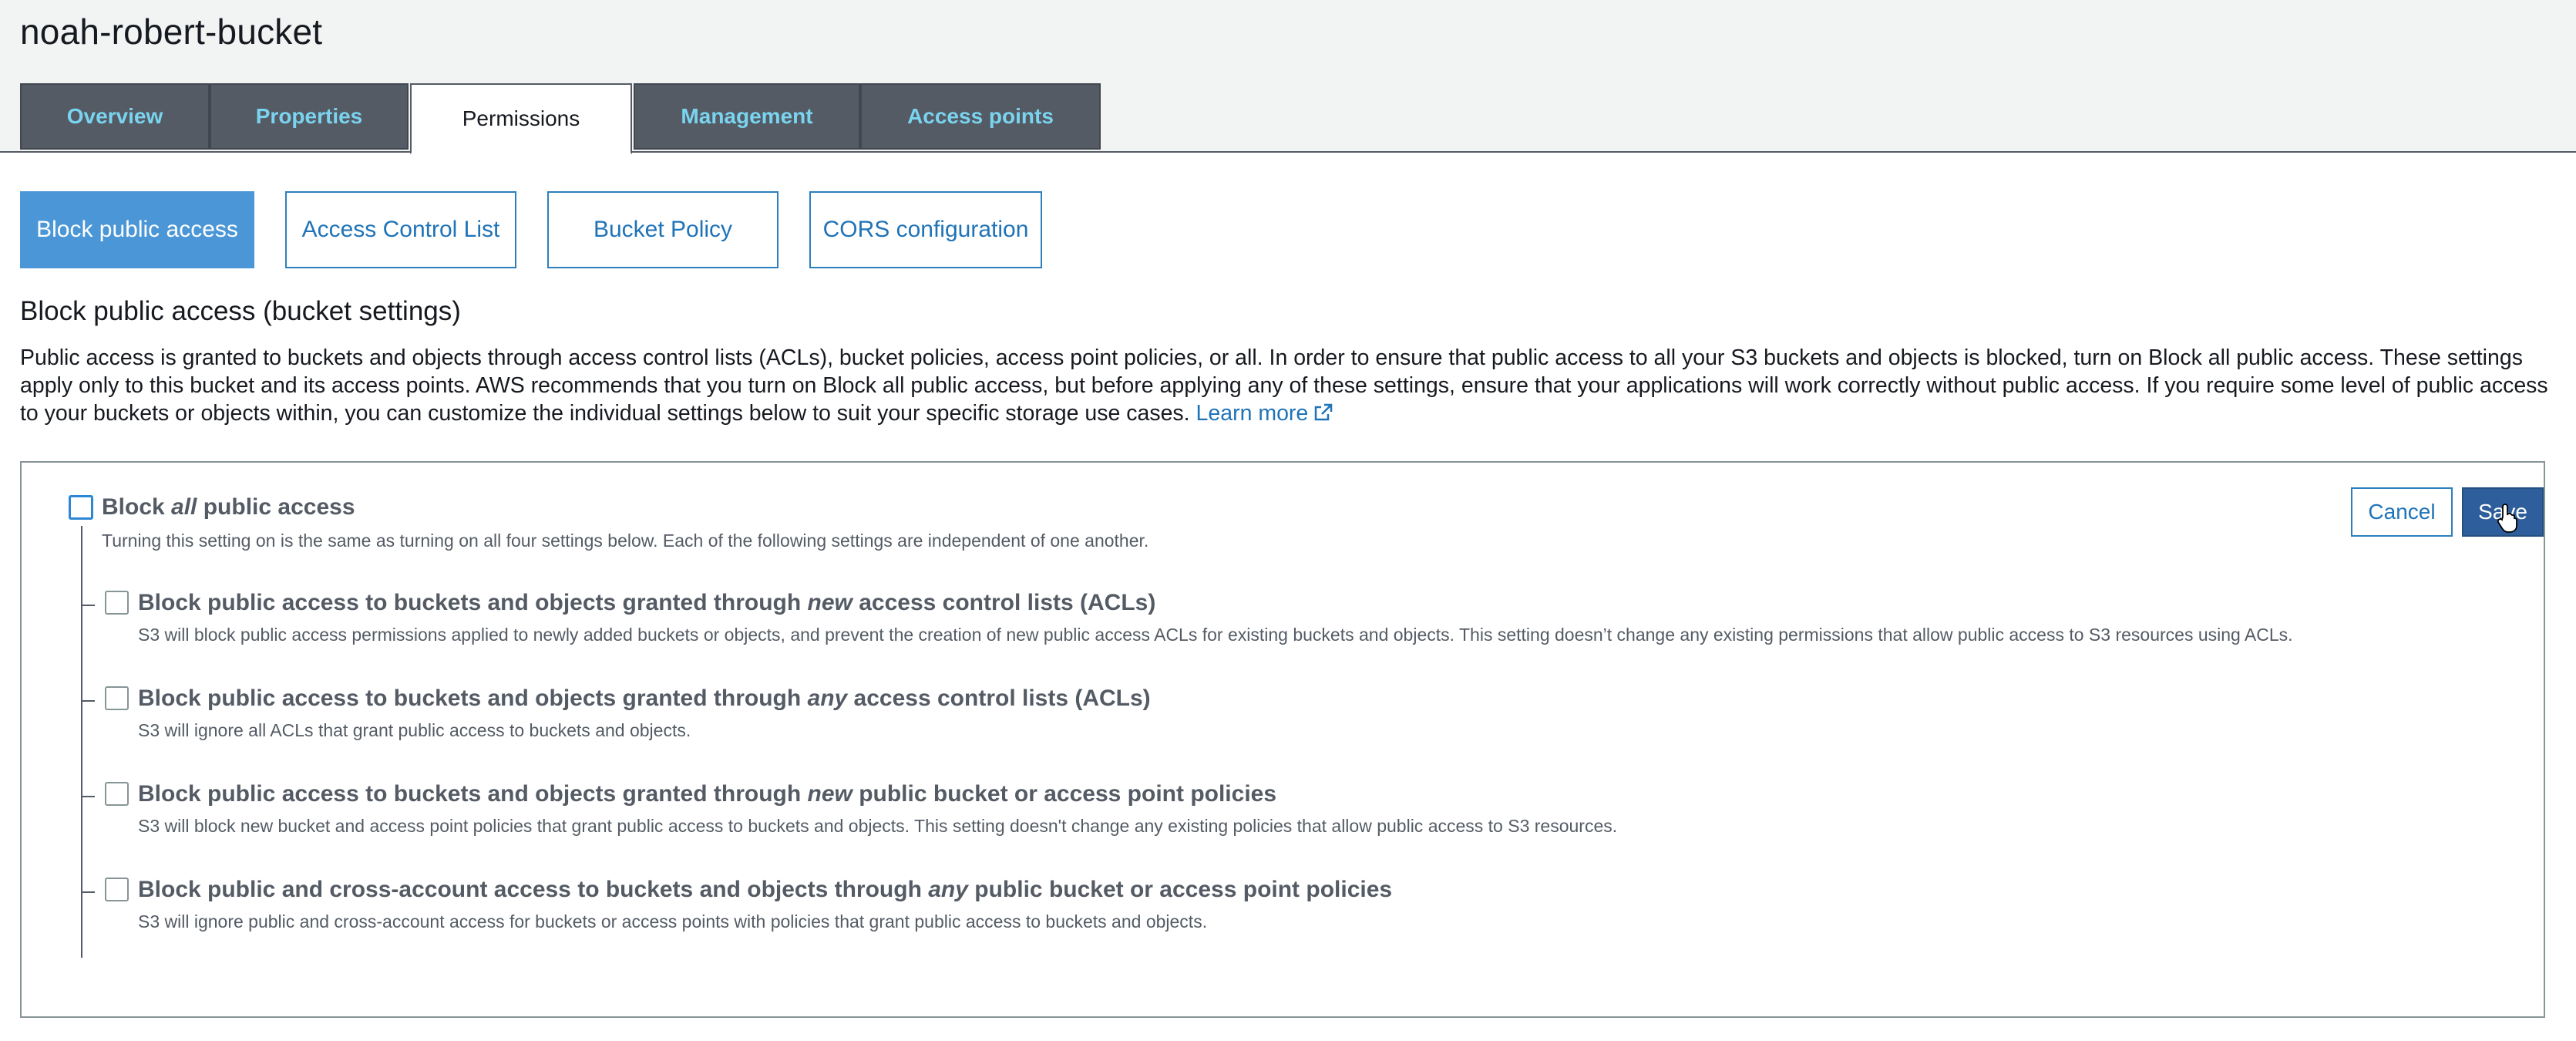 The width and height of the screenshot is (2576, 1041). I want to click on subtab-block-public-access: Block public access, so click(137, 230).